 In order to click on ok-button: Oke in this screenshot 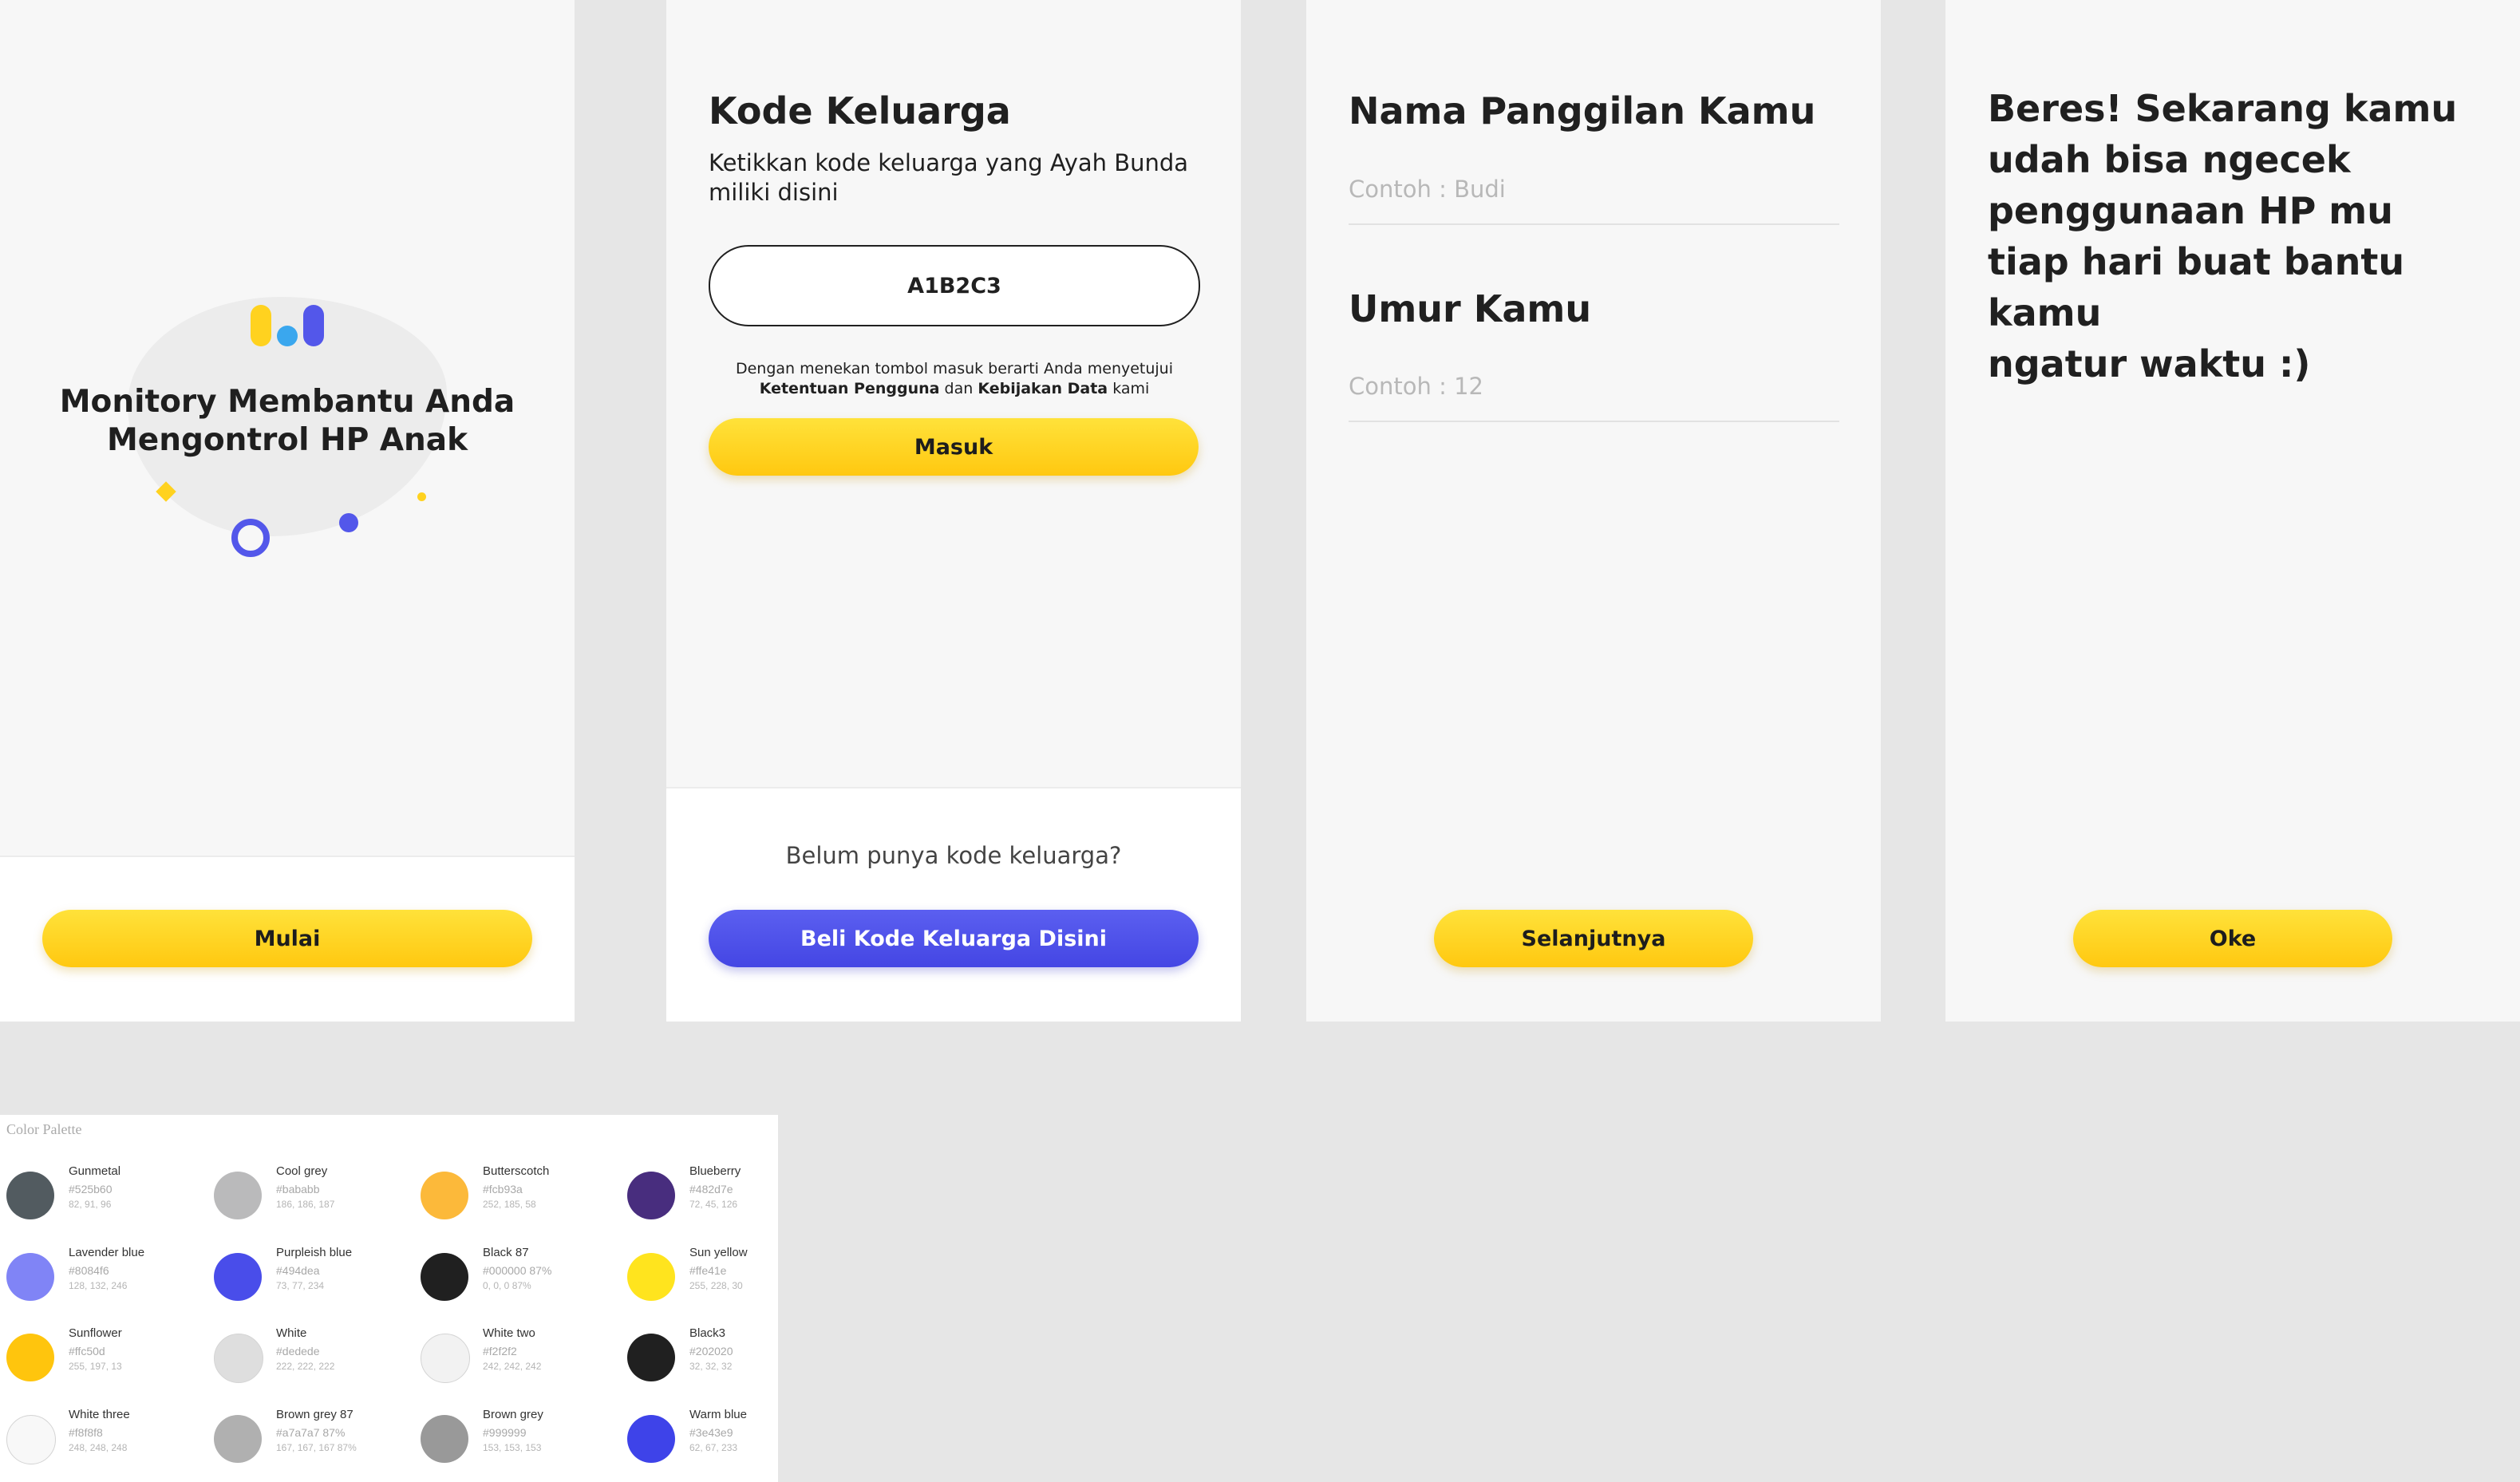, I will do `click(2232, 938)`.